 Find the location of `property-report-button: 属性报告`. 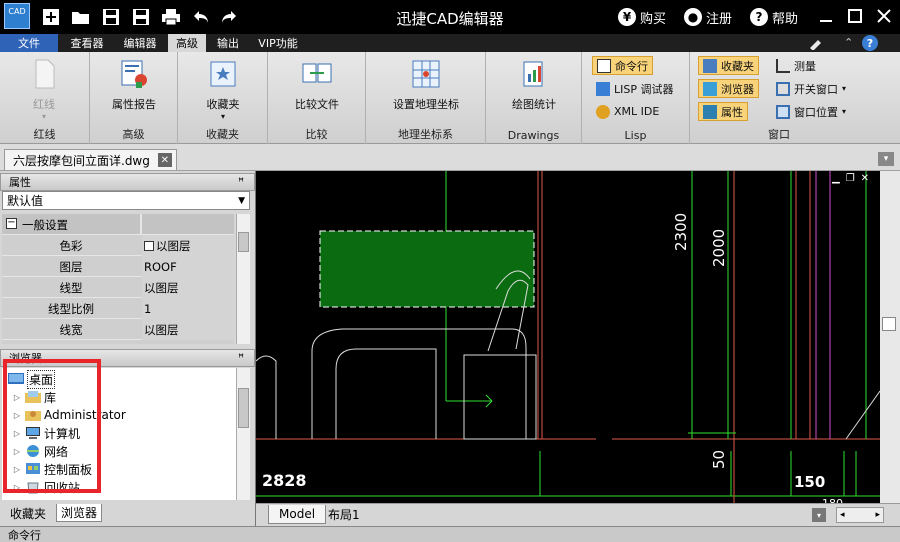

property-report-button: 属性报告 is located at coordinates (134, 85).